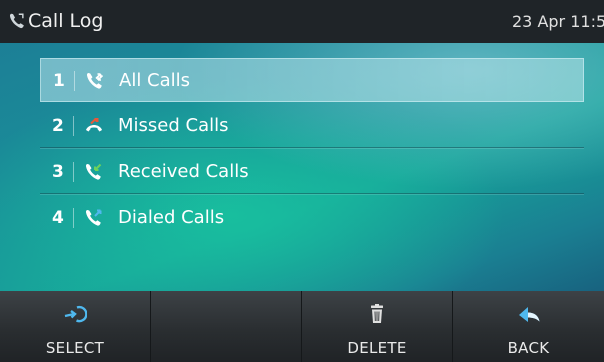 This screenshot has width=604, height=362. Describe the element at coordinates (312, 80) in the screenshot. I see `menu-item-all-calls: 1 All Calls` at that location.